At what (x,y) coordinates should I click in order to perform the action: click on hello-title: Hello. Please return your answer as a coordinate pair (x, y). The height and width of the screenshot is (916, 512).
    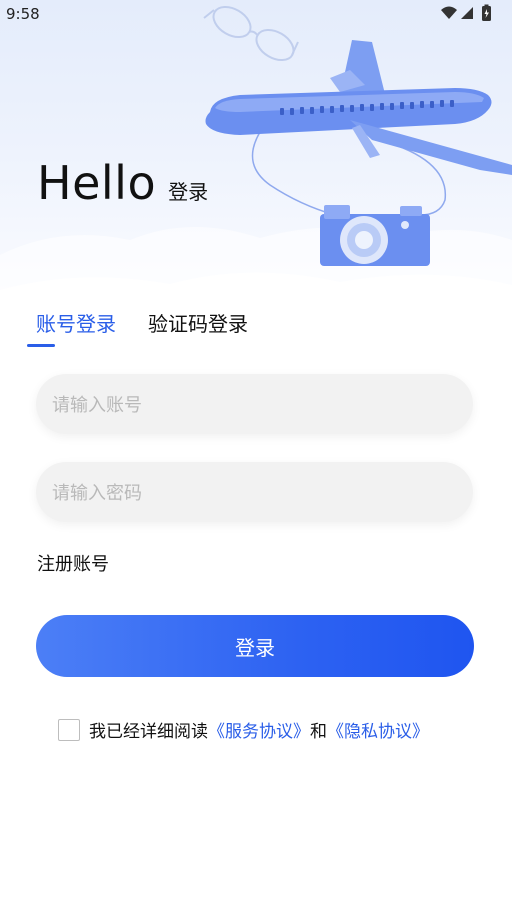
    Looking at the image, I should click on (97, 183).